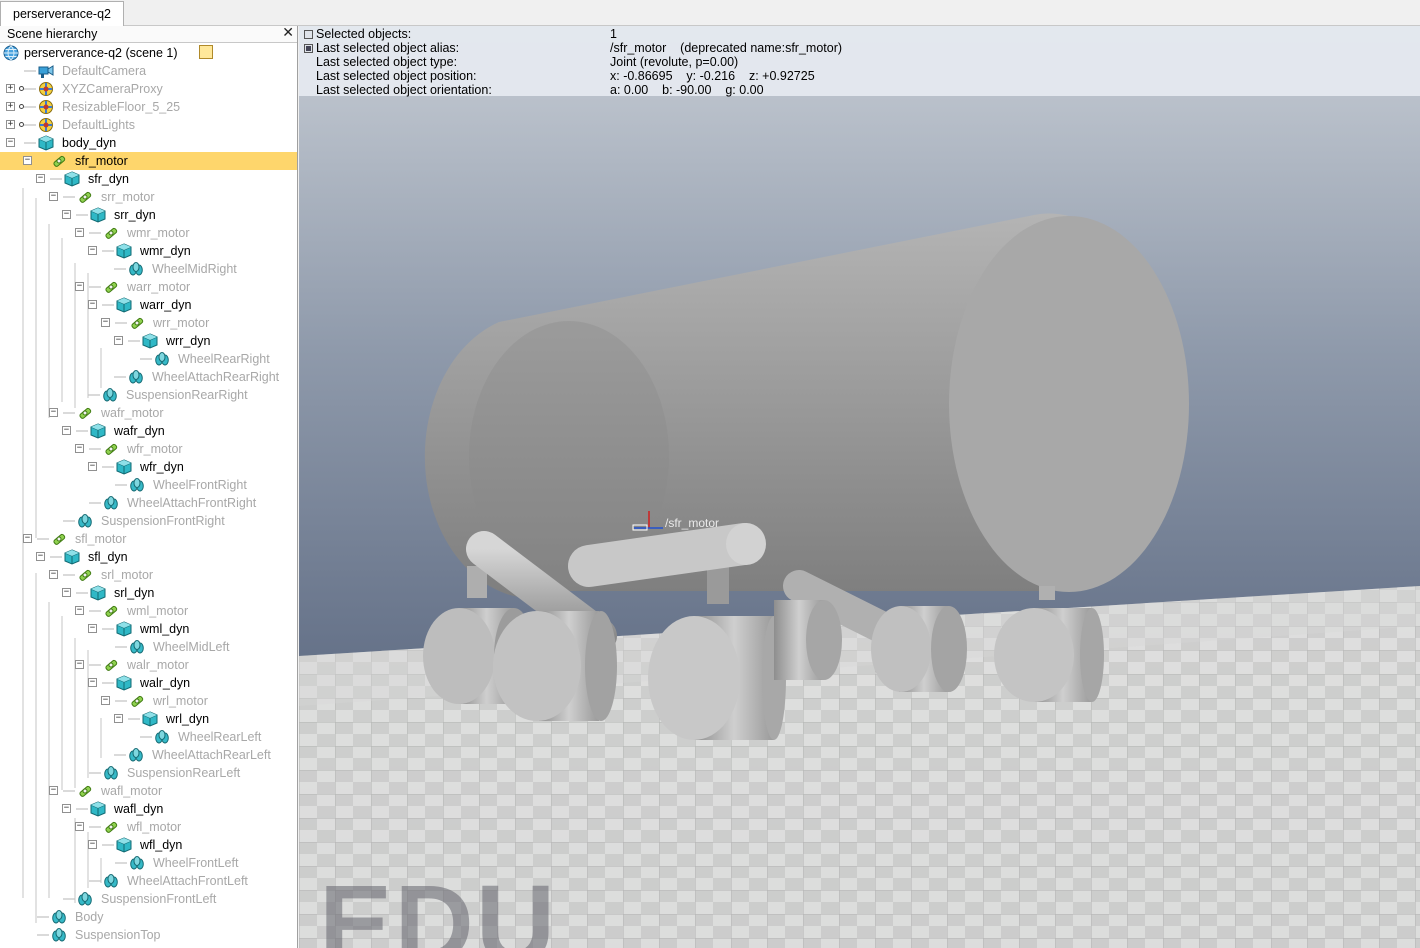 This screenshot has width=1420, height=948. I want to click on tree-item-wmr-dyn: − wmr_dyn, so click(148, 251).